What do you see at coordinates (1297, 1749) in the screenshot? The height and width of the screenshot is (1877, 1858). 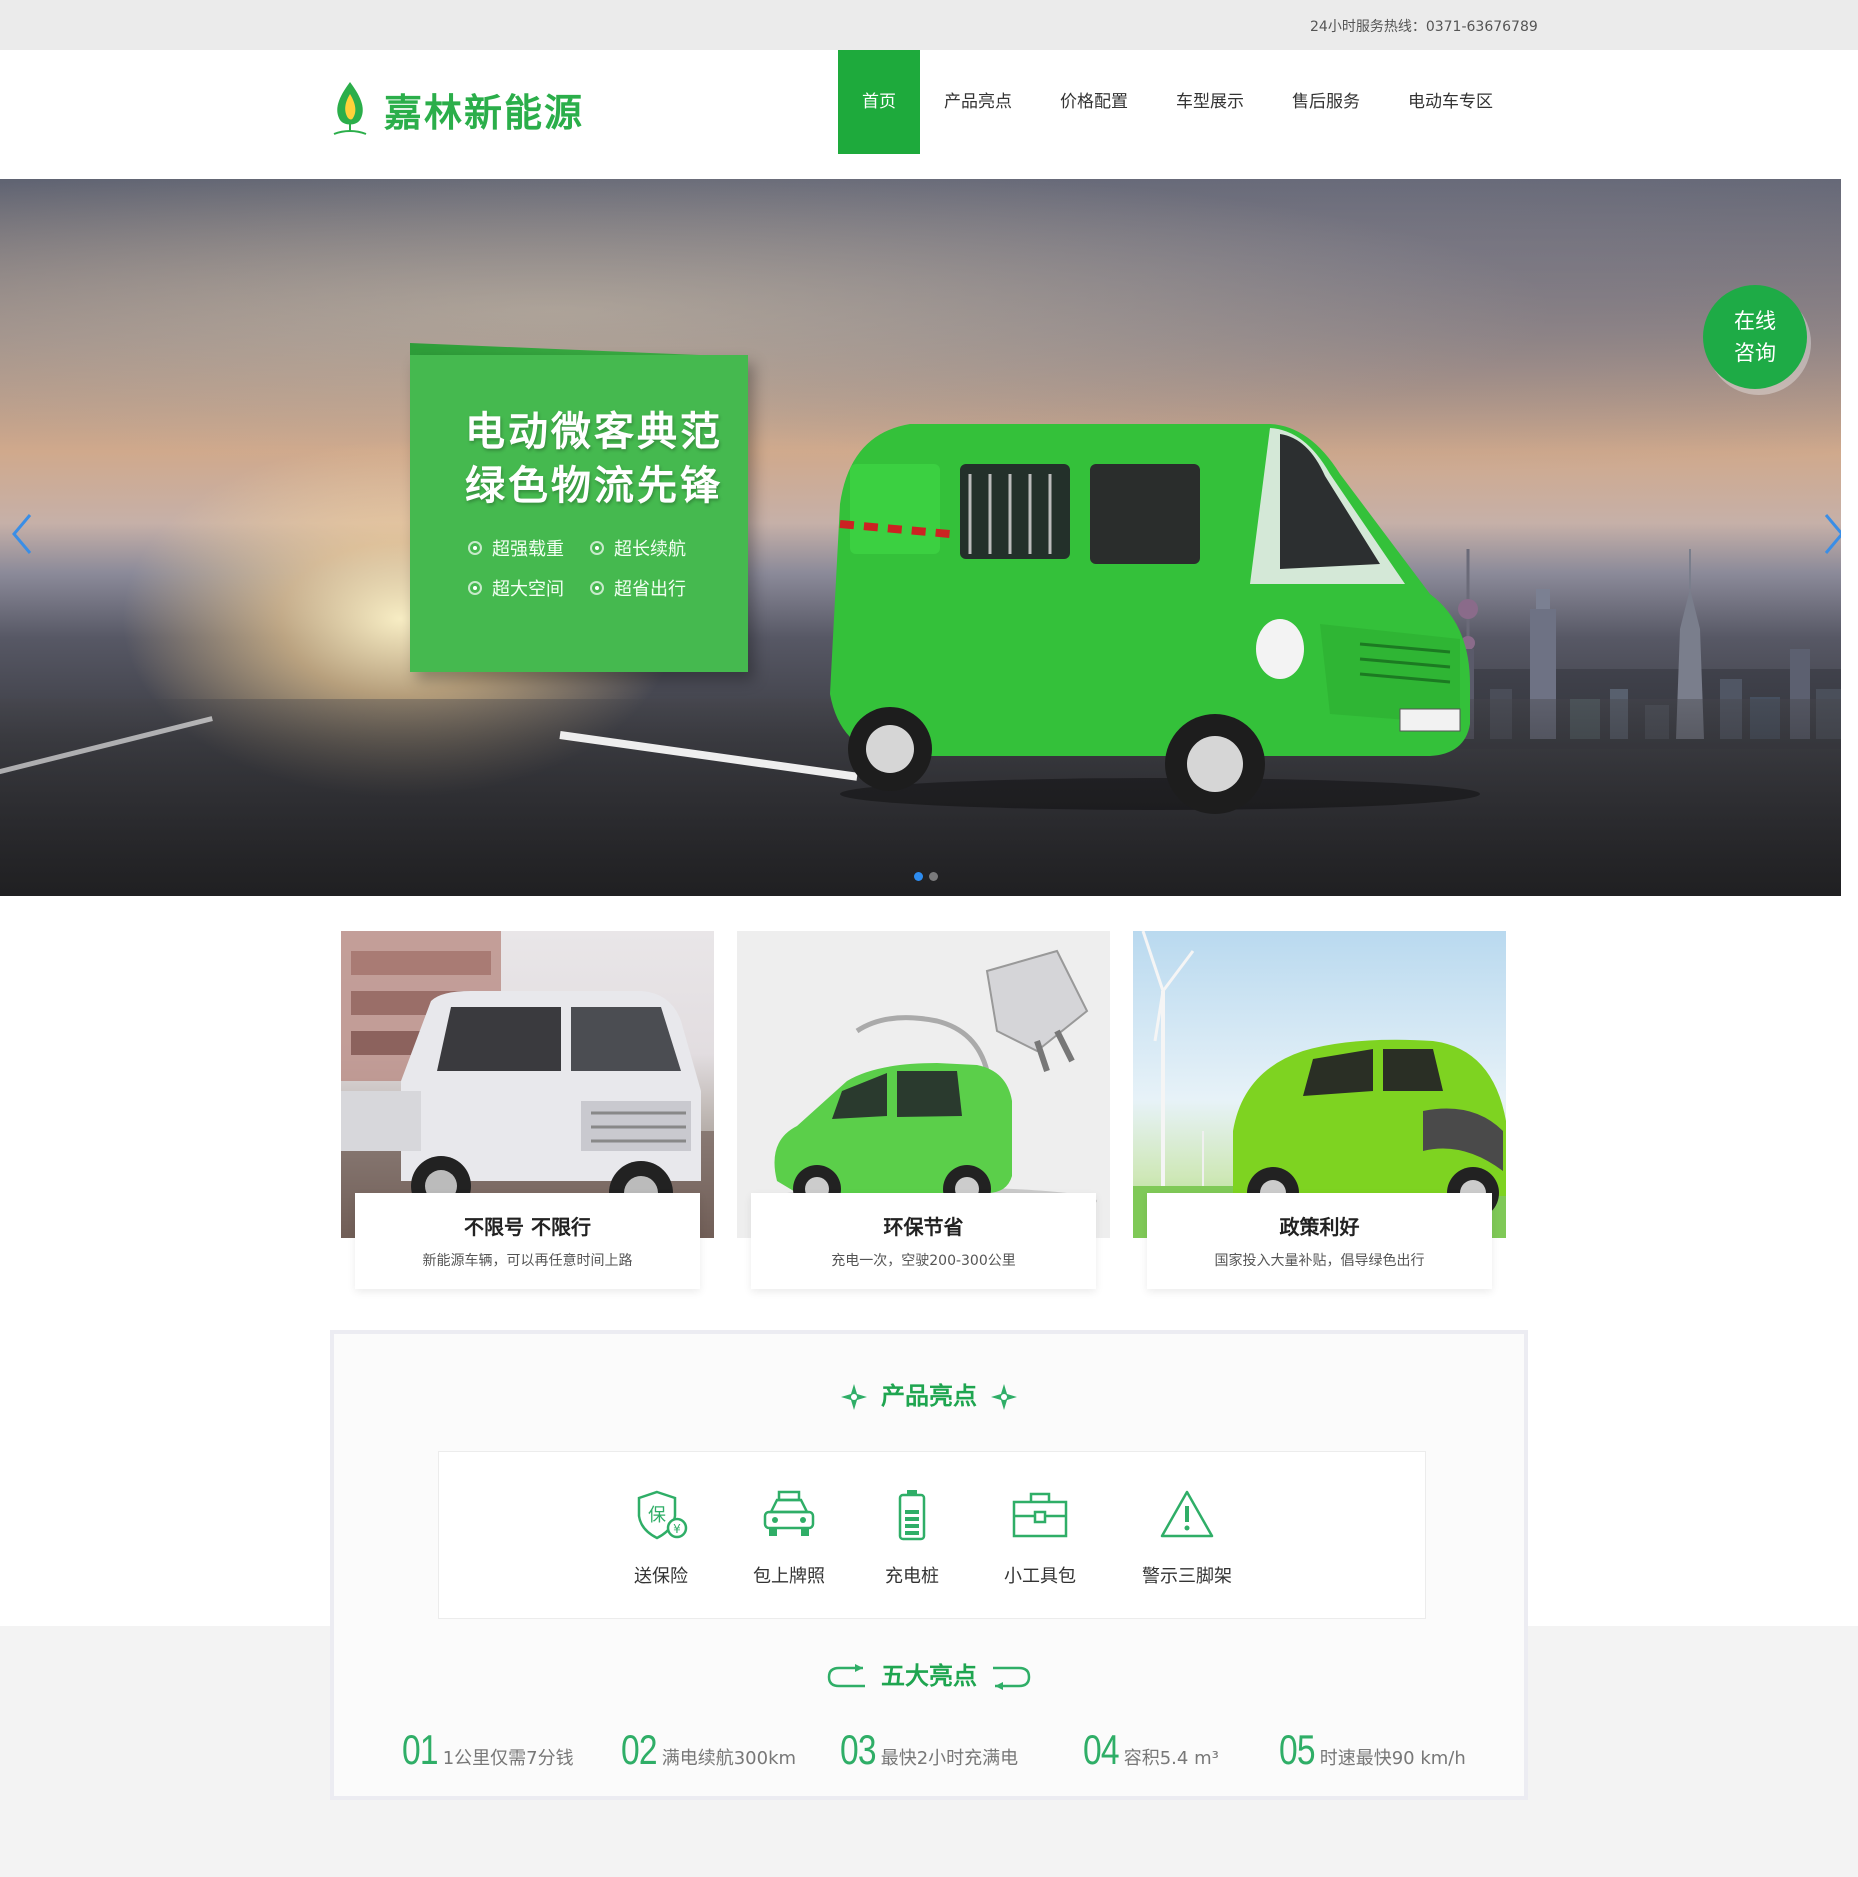 I see `highlight-number: 05` at bounding box center [1297, 1749].